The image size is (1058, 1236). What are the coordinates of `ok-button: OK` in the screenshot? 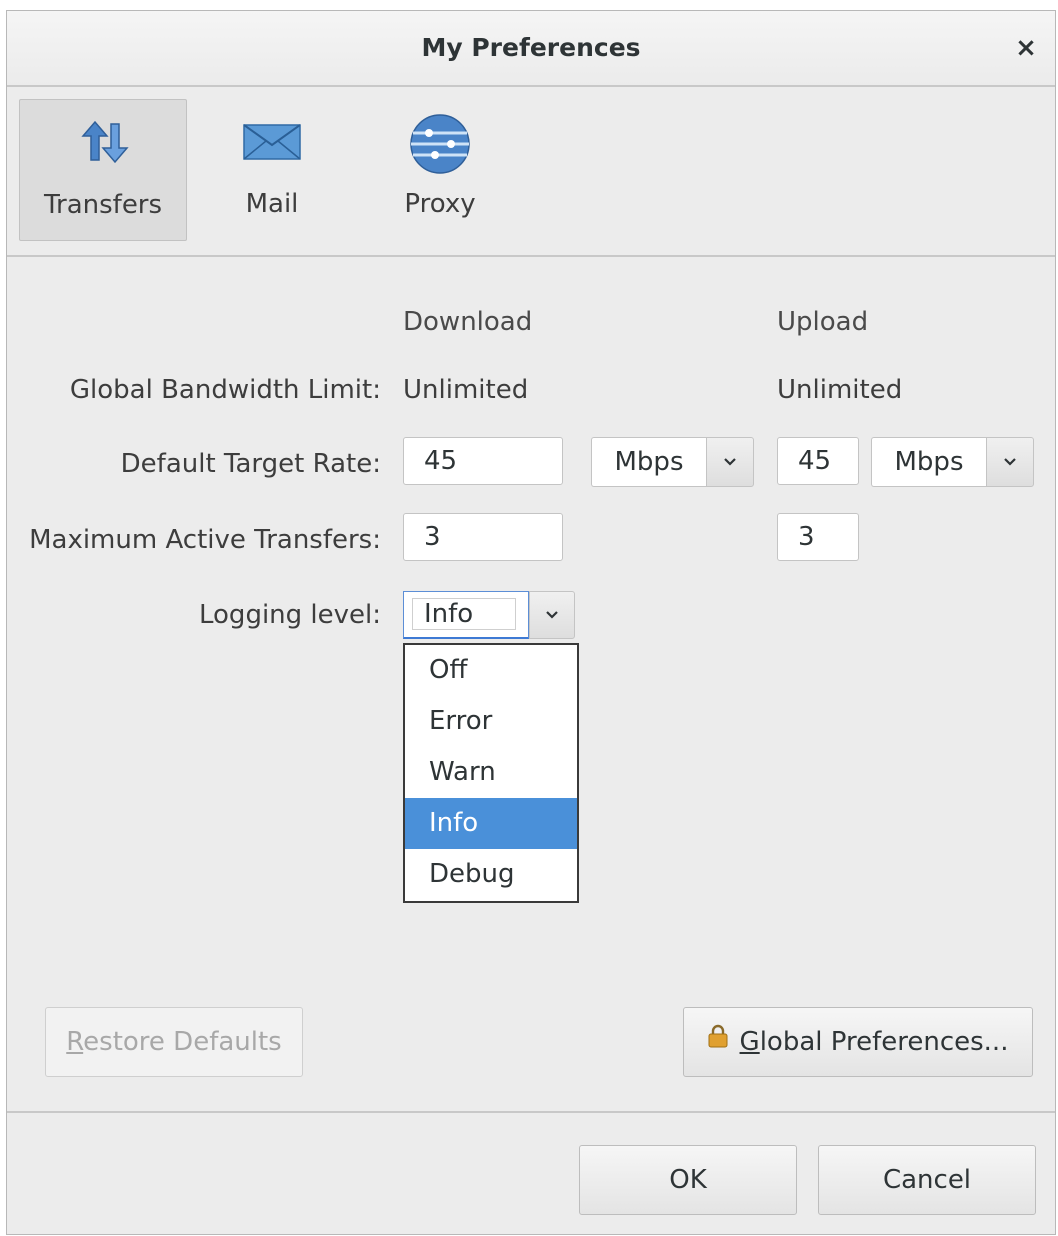 It's located at (688, 1180).